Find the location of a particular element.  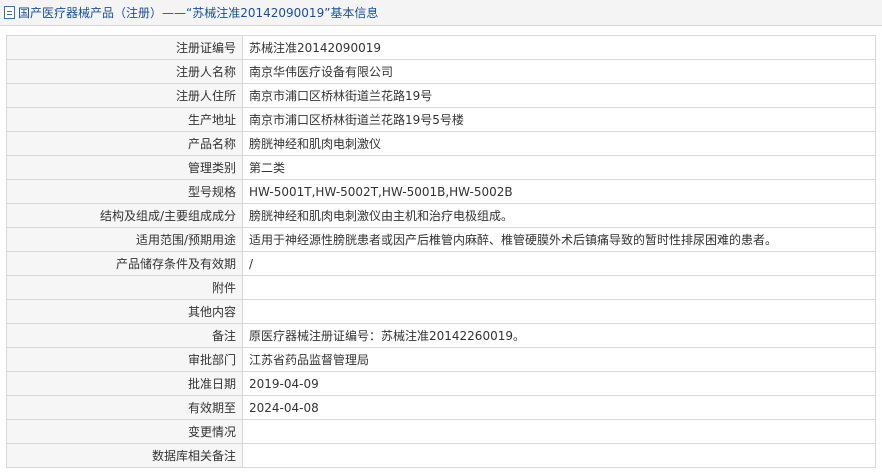

field-label-management-category: 管理类别 is located at coordinates (124, 167).